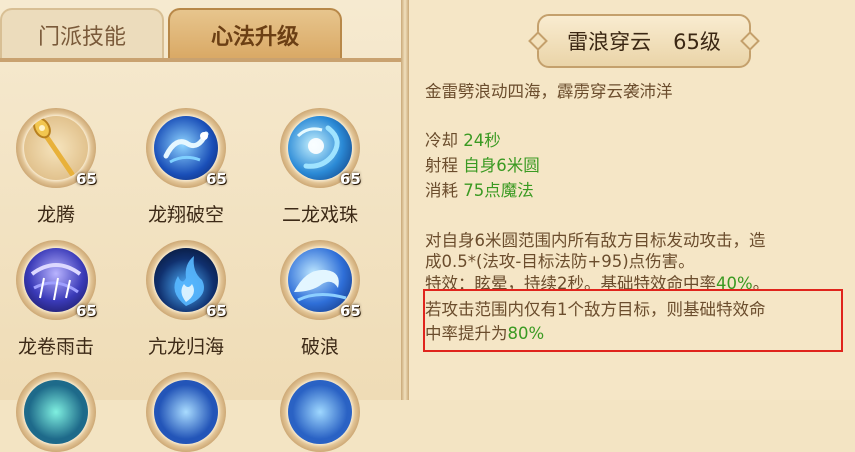  Describe the element at coordinates (609, 42) in the screenshot. I see `skill-title: 雷浪穿云` at that location.